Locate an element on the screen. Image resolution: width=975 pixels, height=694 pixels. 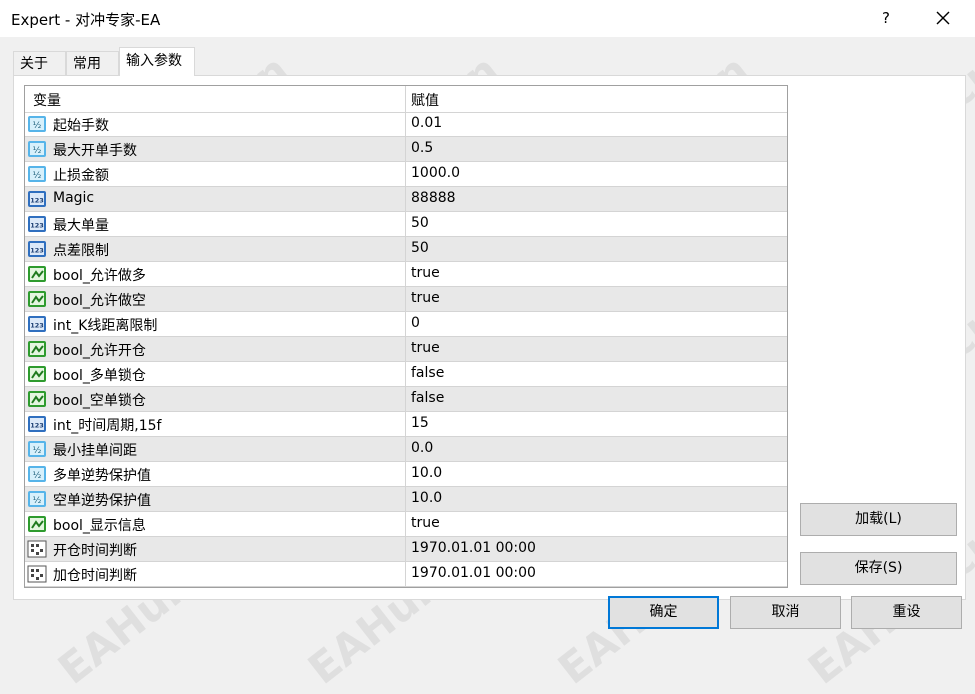
table-row: bool_多单锁仓 false is located at coordinates (406, 374).